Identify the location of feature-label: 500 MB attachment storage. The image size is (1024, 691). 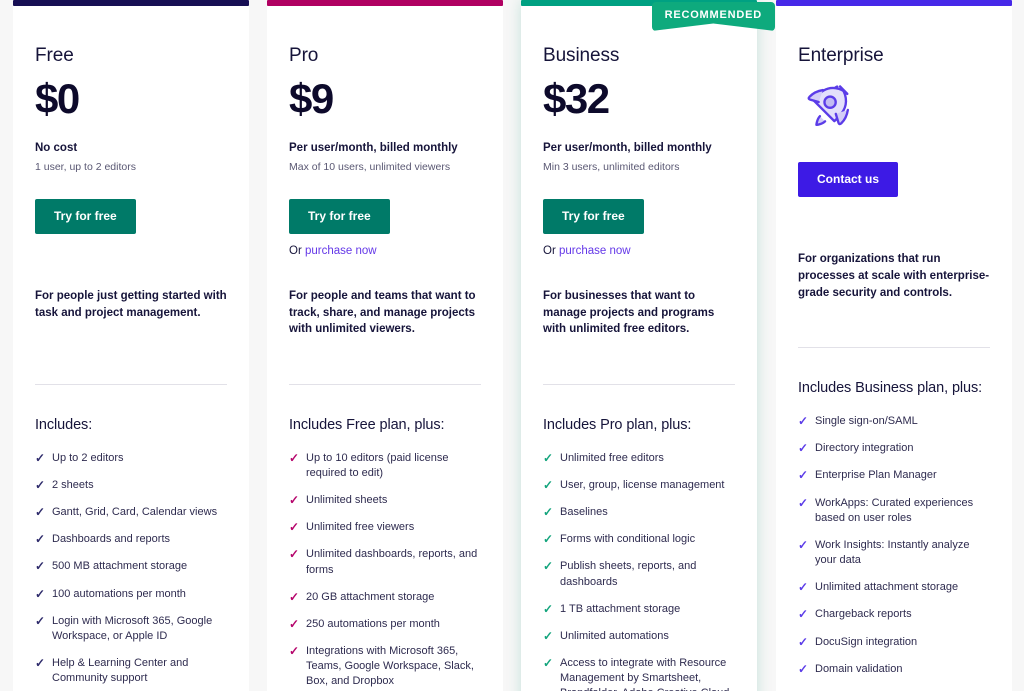
(120, 566).